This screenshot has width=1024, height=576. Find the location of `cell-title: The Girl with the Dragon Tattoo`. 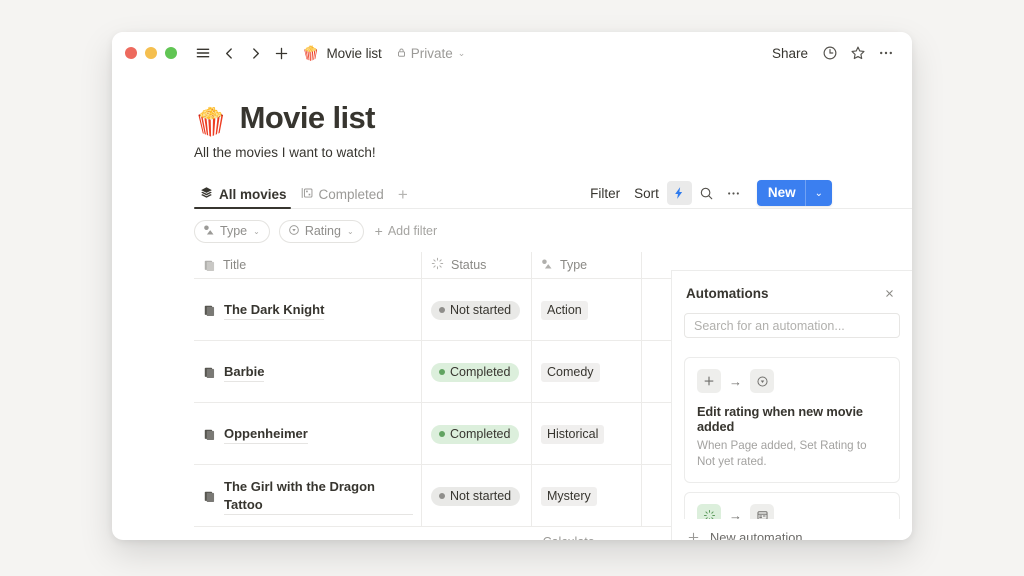

cell-title: The Girl with the Dragon Tattoo is located at coordinates (308, 495).